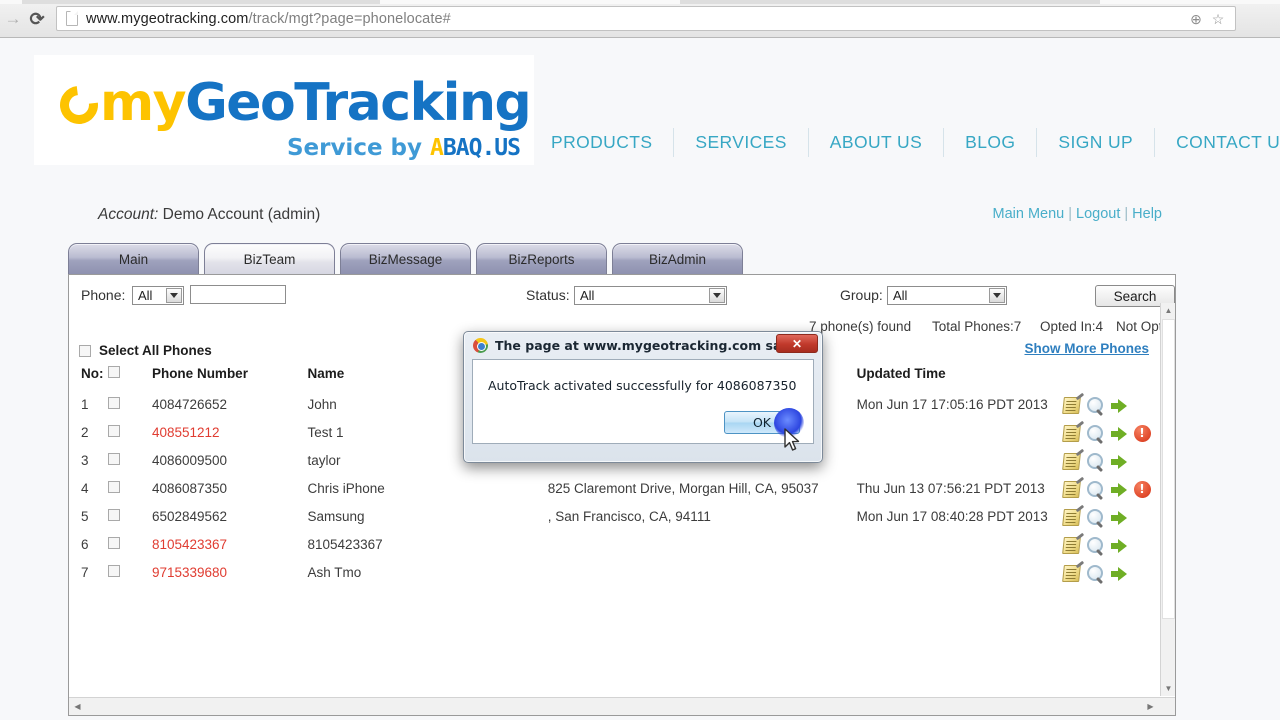 This screenshot has height=720, width=1280. What do you see at coordinates (541, 258) in the screenshot?
I see `tab-bizreports: BizReports` at bounding box center [541, 258].